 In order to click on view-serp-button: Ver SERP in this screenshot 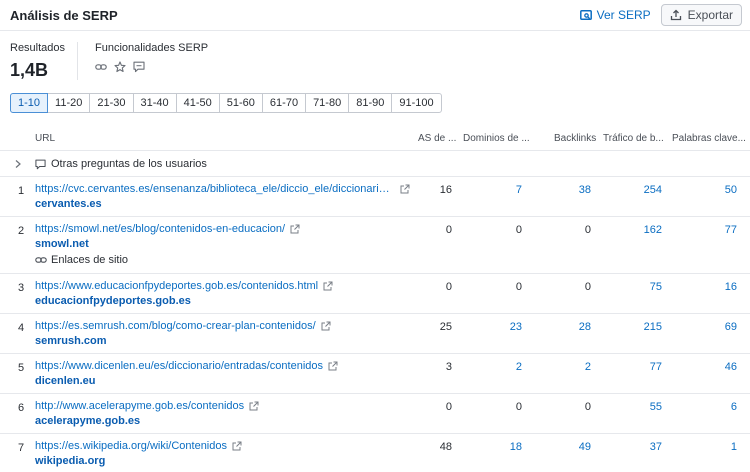, I will do `click(615, 15)`.